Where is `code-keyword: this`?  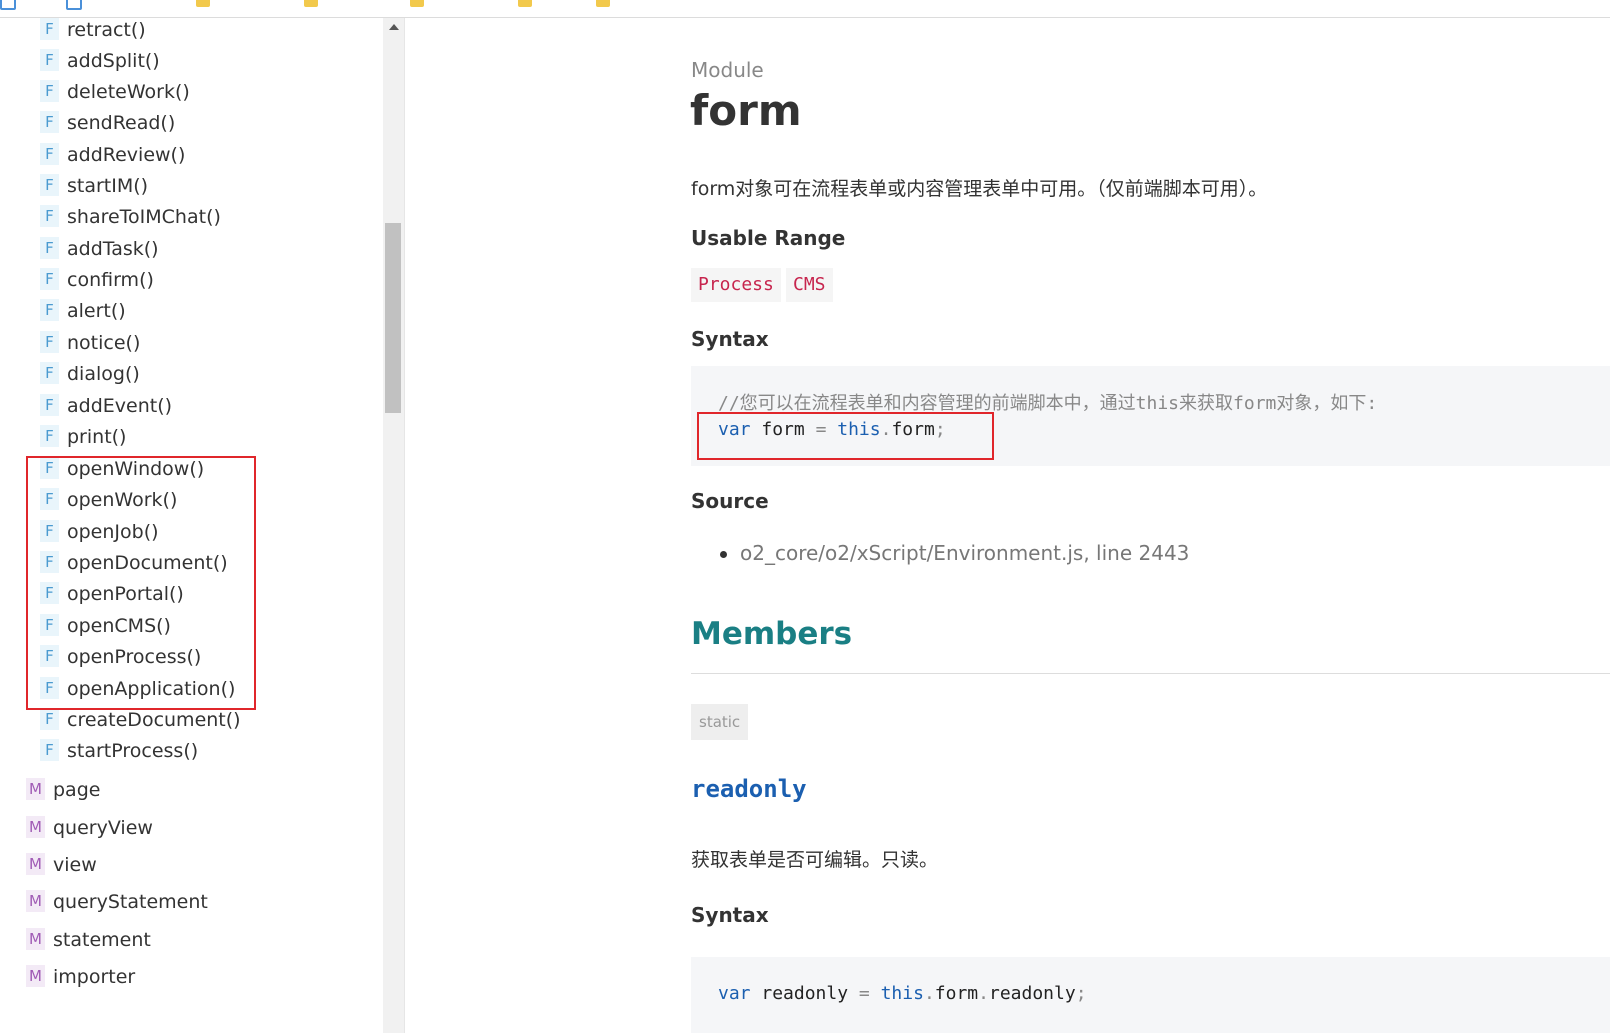
code-keyword: this is located at coordinates (902, 993).